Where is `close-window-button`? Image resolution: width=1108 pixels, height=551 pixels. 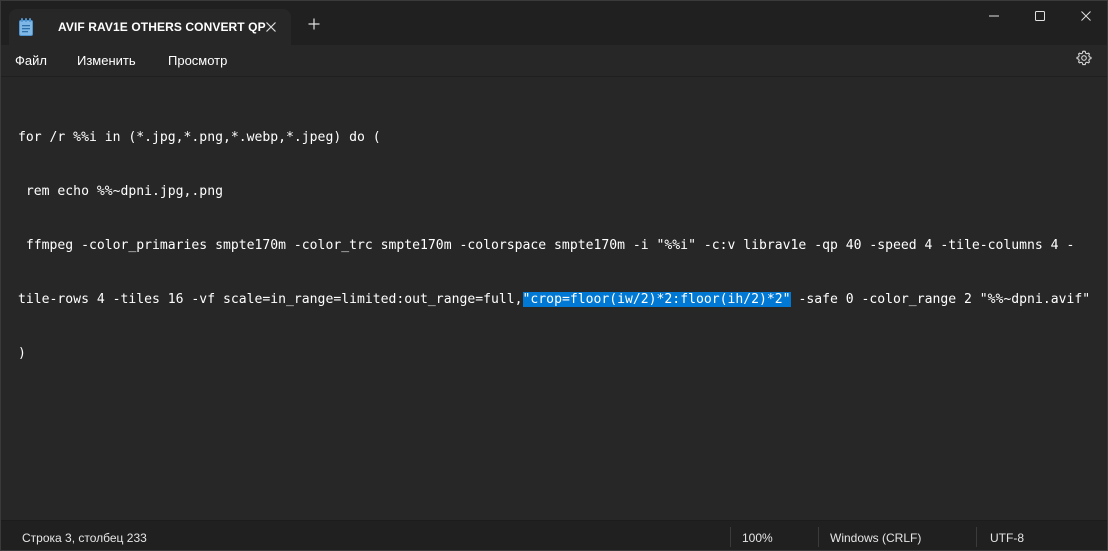
close-window-button is located at coordinates (1085, 17).